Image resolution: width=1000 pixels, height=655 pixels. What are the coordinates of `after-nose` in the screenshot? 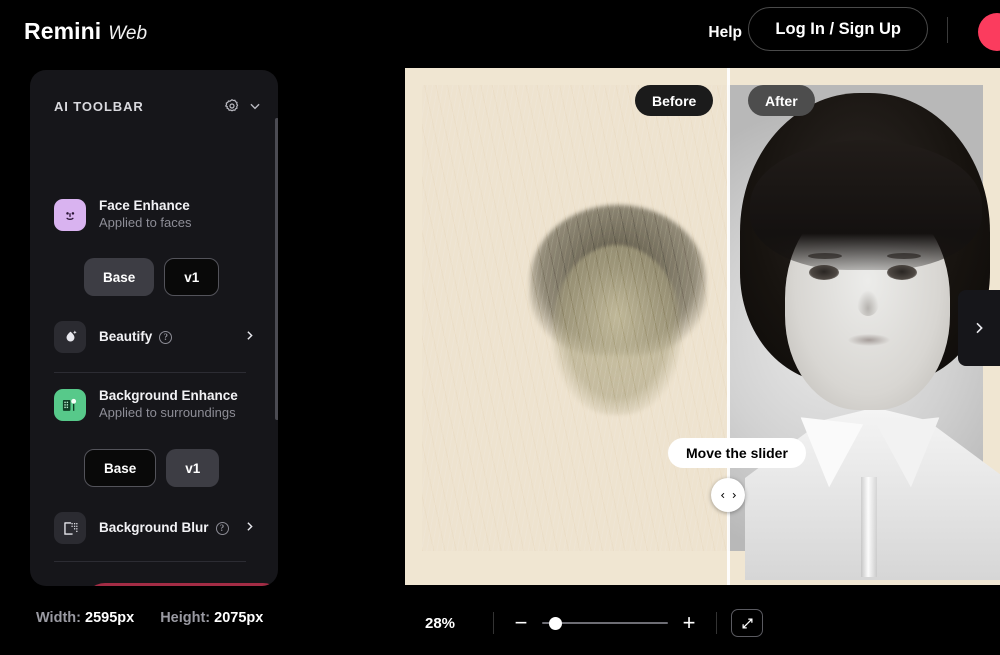 It's located at (868, 303).